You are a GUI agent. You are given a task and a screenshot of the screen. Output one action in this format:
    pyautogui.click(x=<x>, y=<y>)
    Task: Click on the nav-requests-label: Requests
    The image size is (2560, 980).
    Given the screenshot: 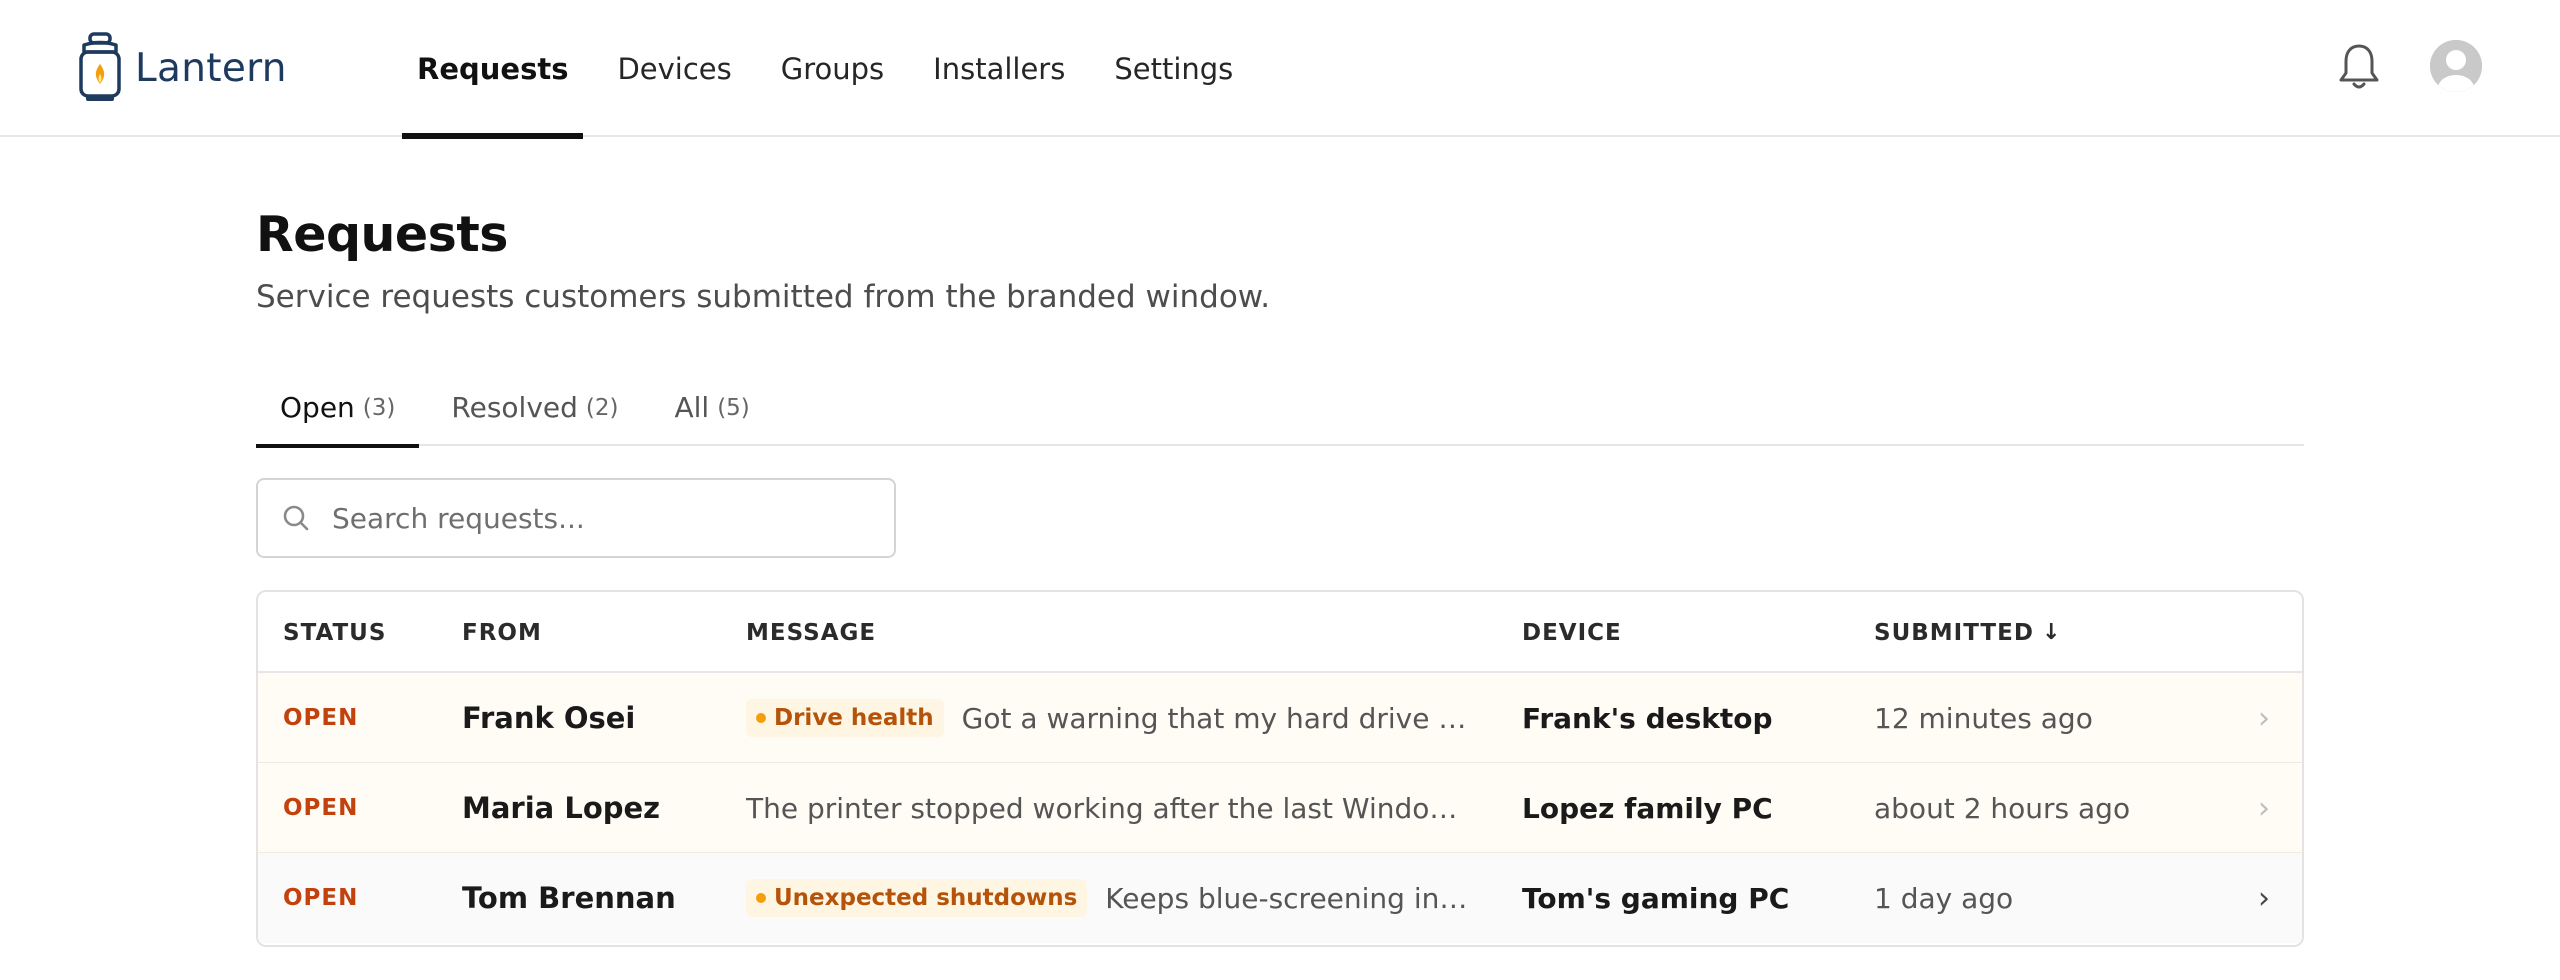 What is the action you would take?
    pyautogui.click(x=493, y=68)
    